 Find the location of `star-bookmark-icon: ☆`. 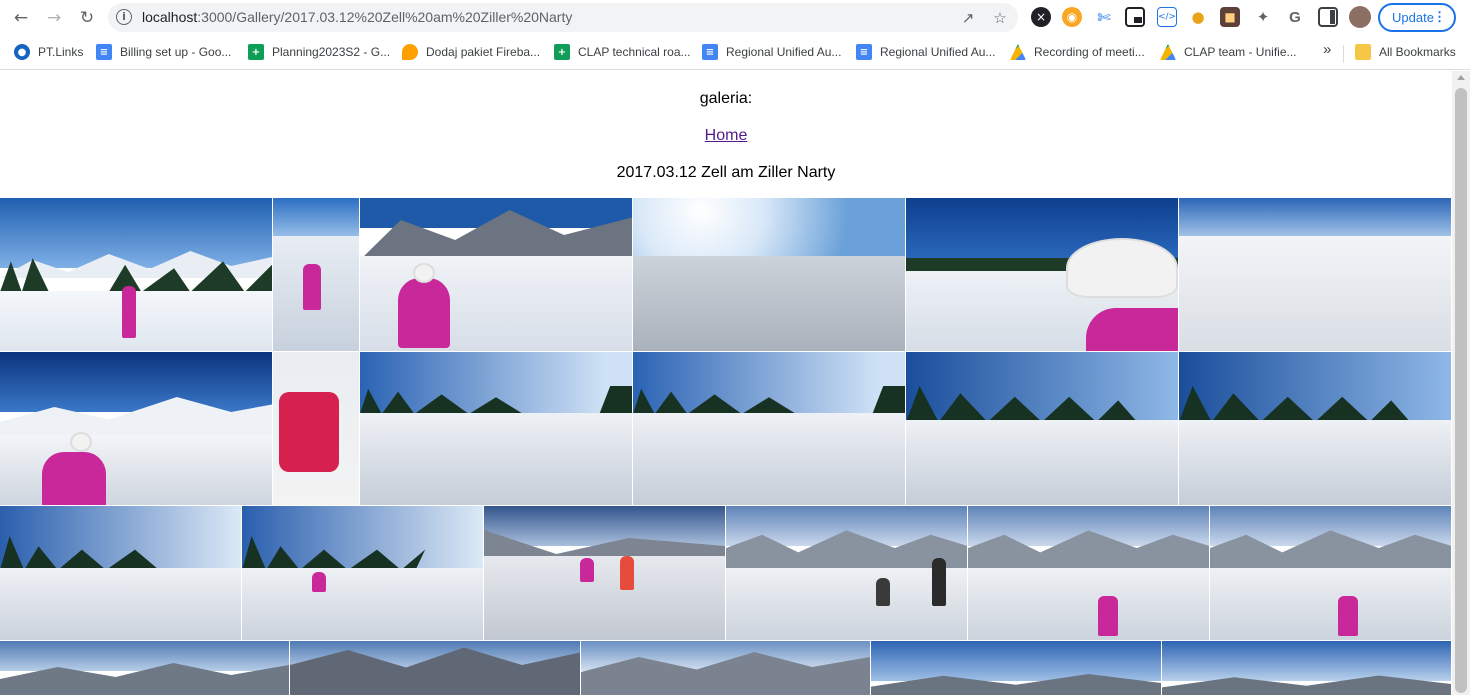

star-bookmark-icon: ☆ is located at coordinates (1000, 18).